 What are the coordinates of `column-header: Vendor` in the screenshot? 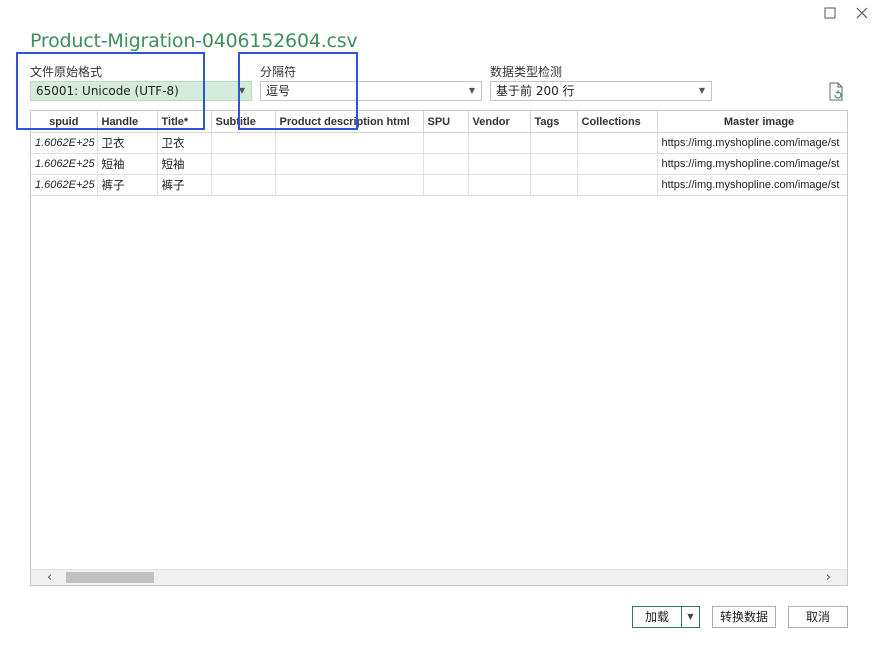 It's located at (499, 122).